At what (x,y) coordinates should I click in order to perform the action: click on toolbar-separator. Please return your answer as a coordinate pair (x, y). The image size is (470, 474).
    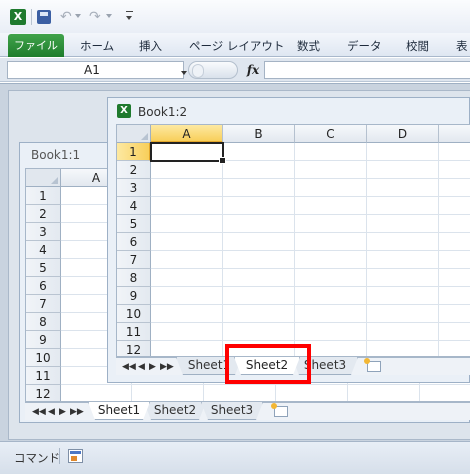
    Looking at the image, I should click on (31, 17).